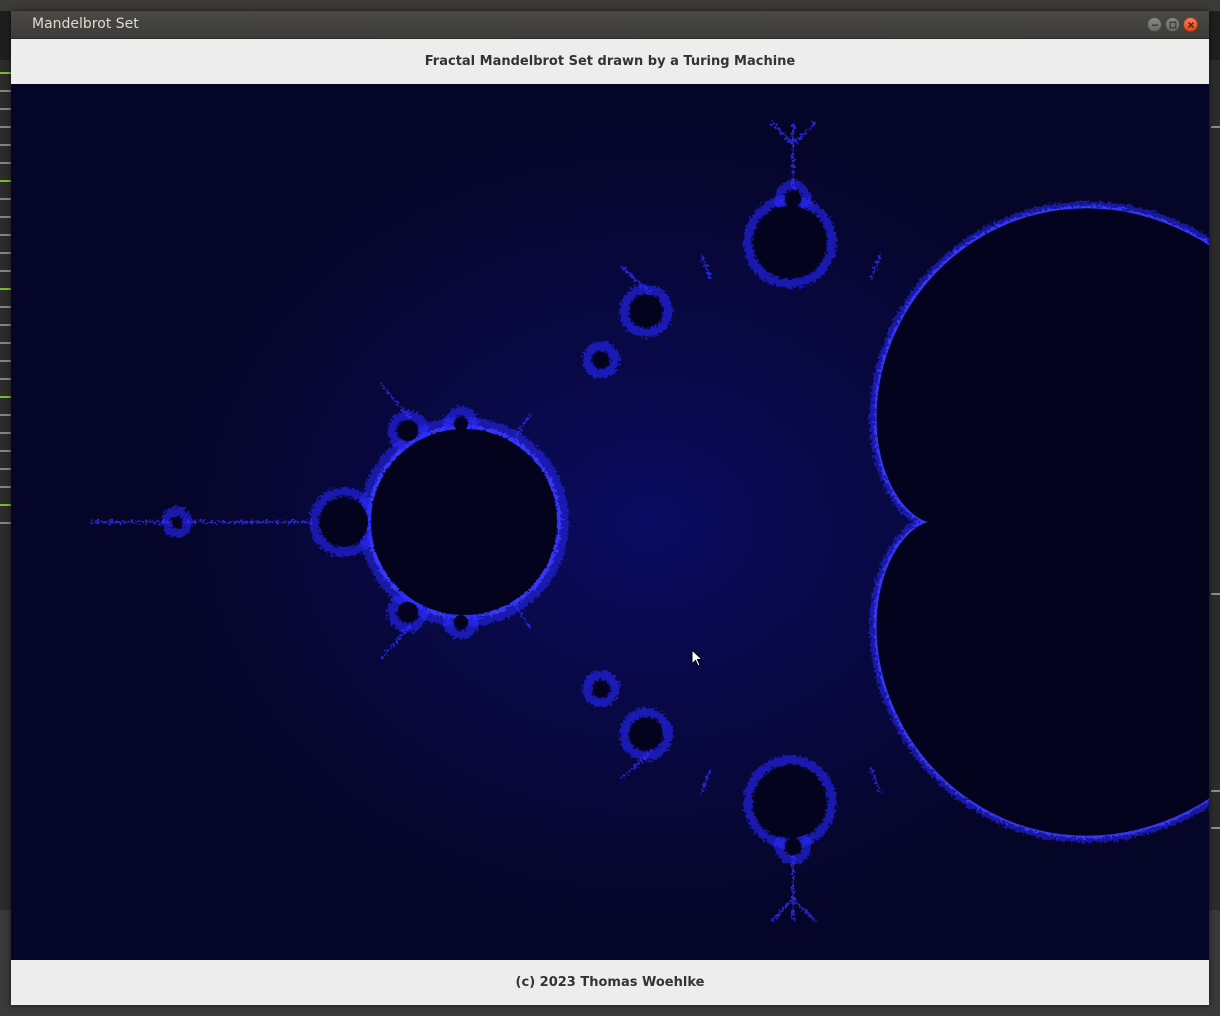 This screenshot has height=1016, width=1220. I want to click on footer-copyright: (c) 2023 Thomas Woehlke, so click(610, 982).